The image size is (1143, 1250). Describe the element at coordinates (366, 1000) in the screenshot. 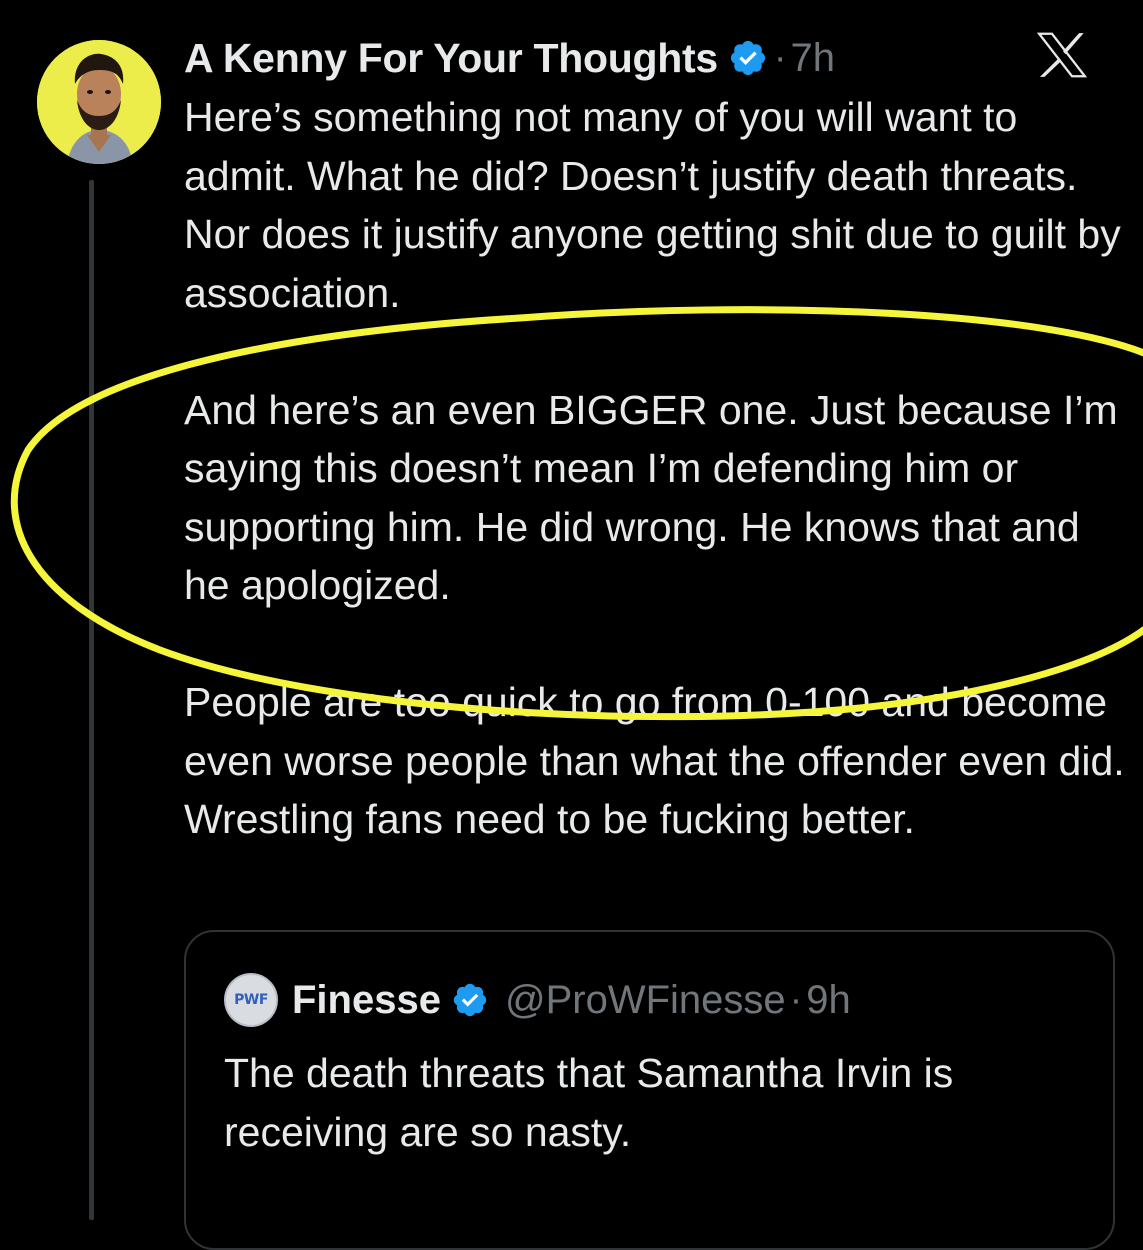

I see `quoted-author-name: Finesse` at that location.